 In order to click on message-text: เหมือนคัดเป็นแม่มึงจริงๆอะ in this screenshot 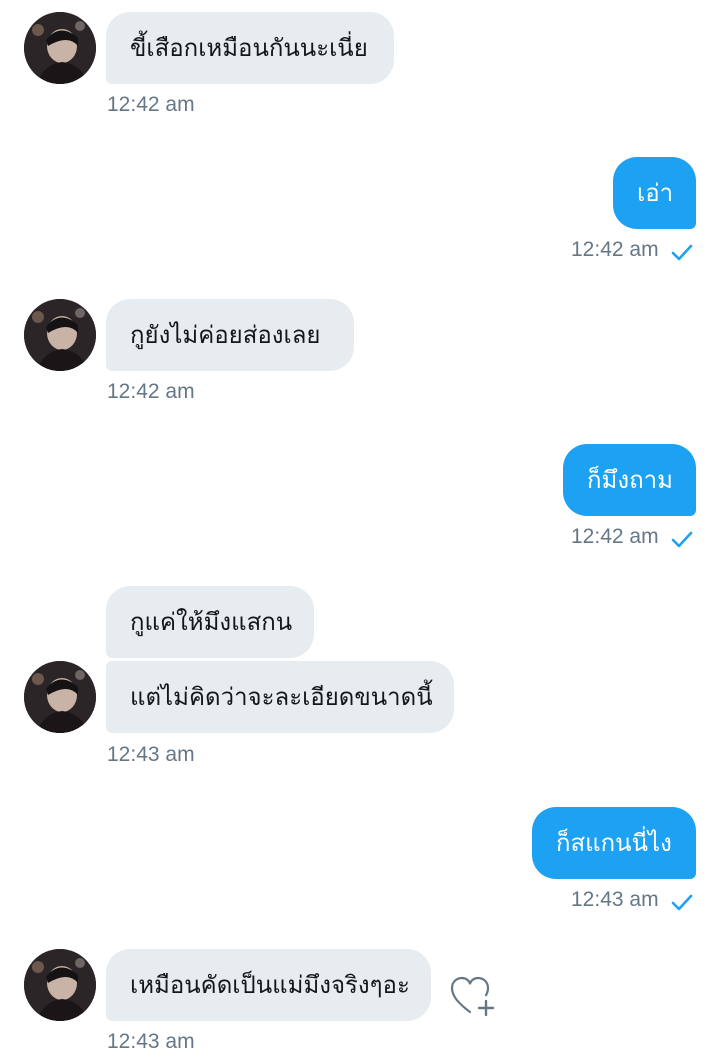, I will do `click(270, 985)`.